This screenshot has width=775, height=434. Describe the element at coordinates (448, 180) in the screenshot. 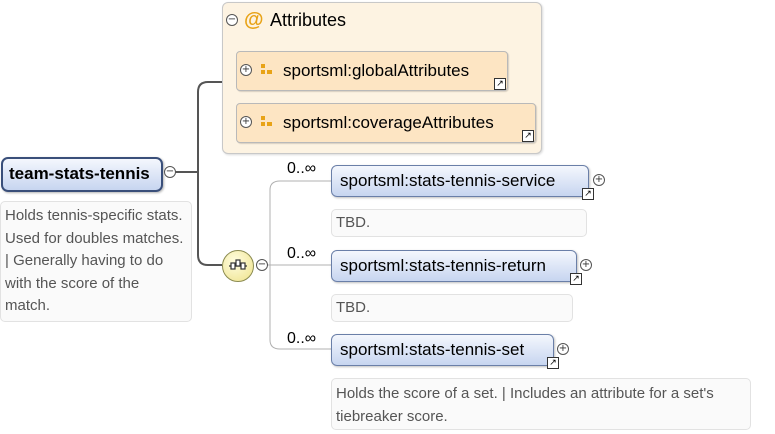

I see `child-element-label: sportsml:stats-tennis-service` at that location.